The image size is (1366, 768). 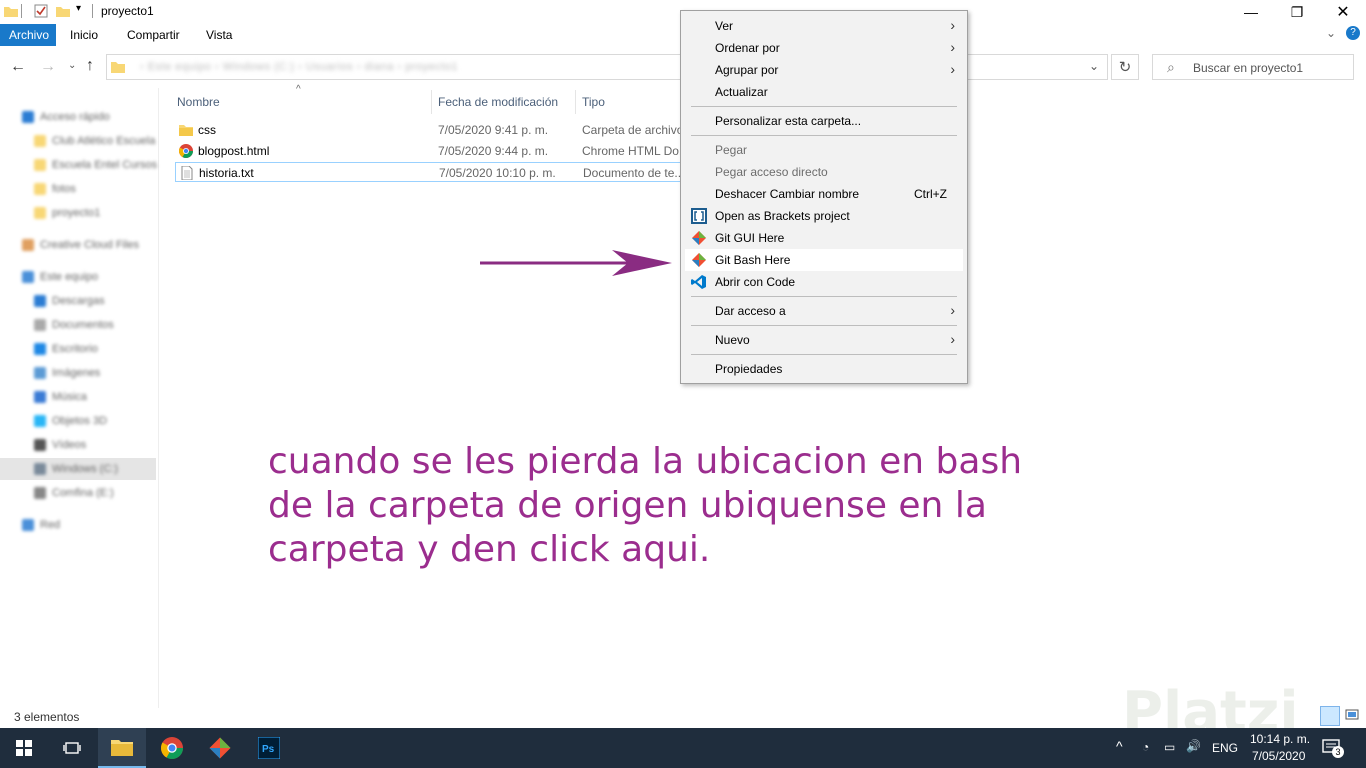 What do you see at coordinates (698, 282) in the screenshot?
I see `vscode-icon` at bounding box center [698, 282].